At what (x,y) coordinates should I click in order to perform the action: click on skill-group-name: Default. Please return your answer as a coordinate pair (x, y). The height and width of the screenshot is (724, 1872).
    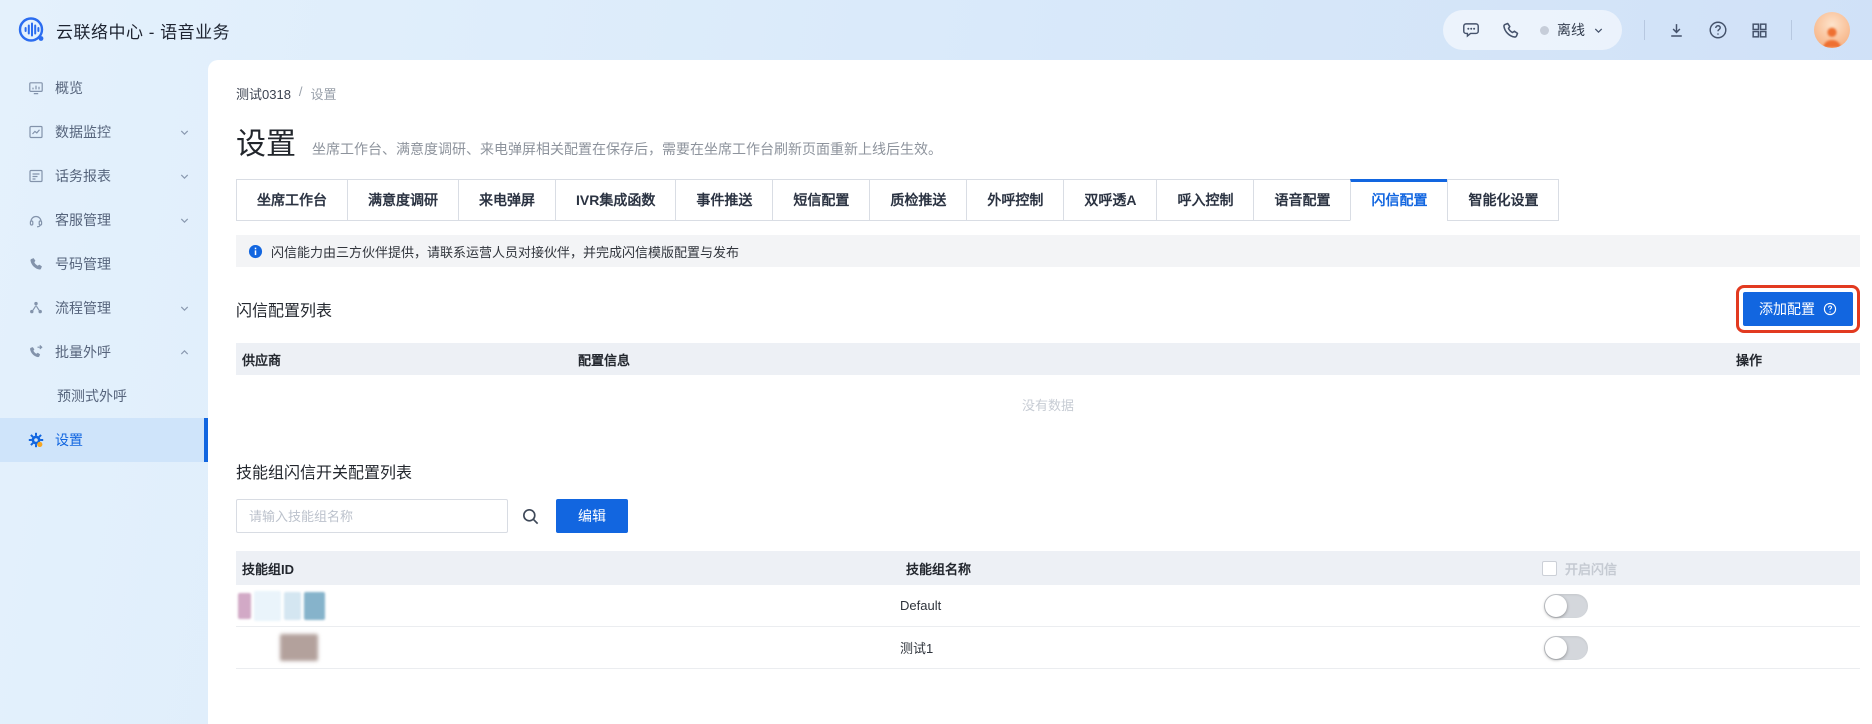
    Looking at the image, I should click on (921, 605).